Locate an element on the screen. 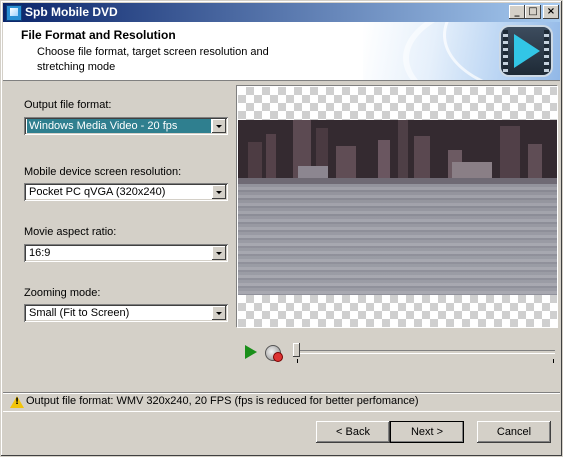 This screenshot has width=563, height=457. page-title: File Format and Resolution is located at coordinates (98, 35).